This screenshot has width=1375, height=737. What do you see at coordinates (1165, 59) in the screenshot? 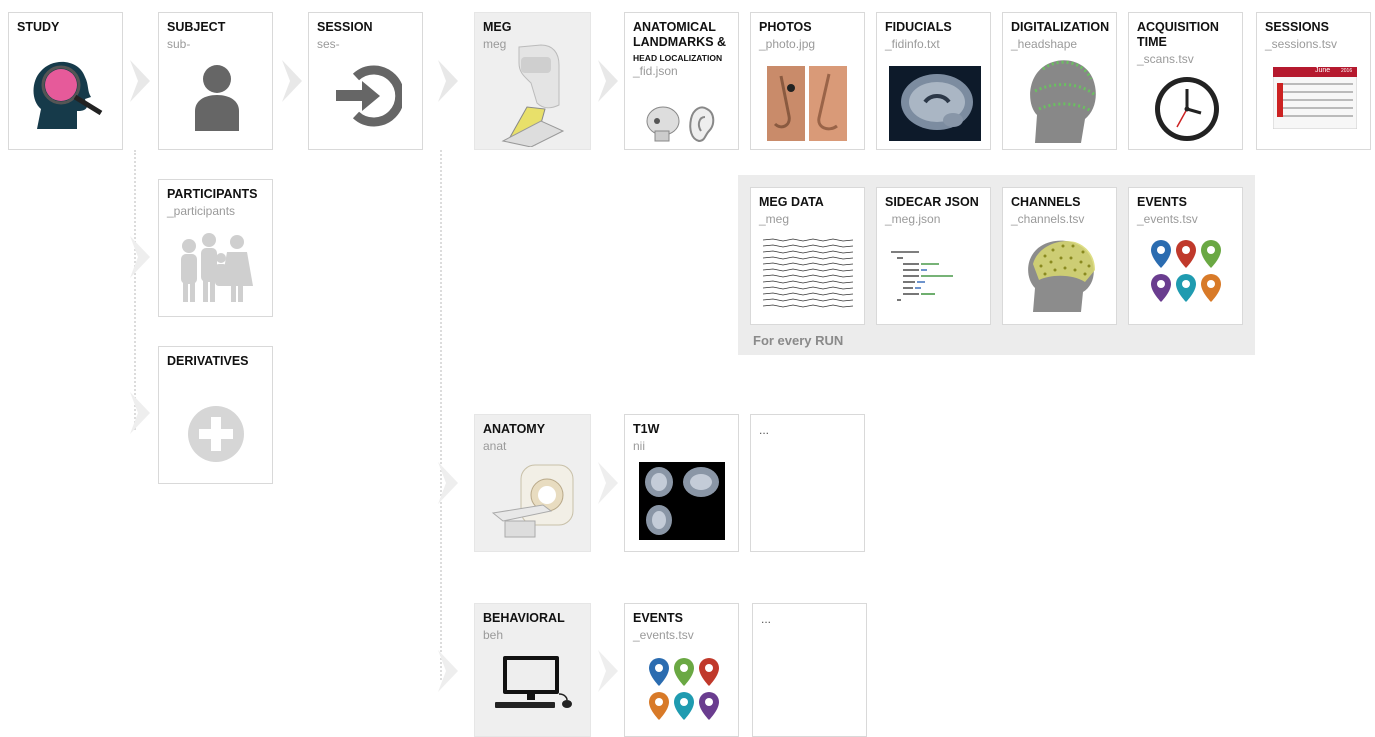
I see `acquisition-sub: _scans.tsv` at bounding box center [1165, 59].